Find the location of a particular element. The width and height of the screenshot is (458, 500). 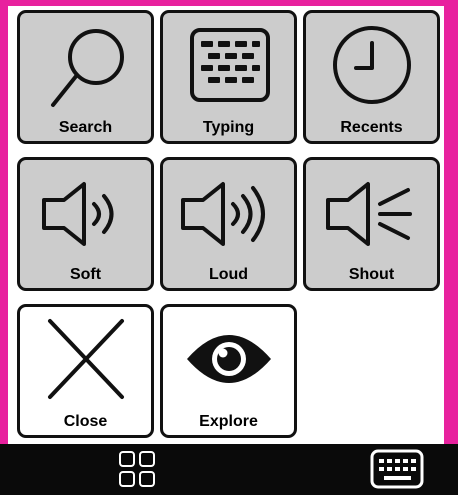

loud-tile: Loud is located at coordinates (228, 224).